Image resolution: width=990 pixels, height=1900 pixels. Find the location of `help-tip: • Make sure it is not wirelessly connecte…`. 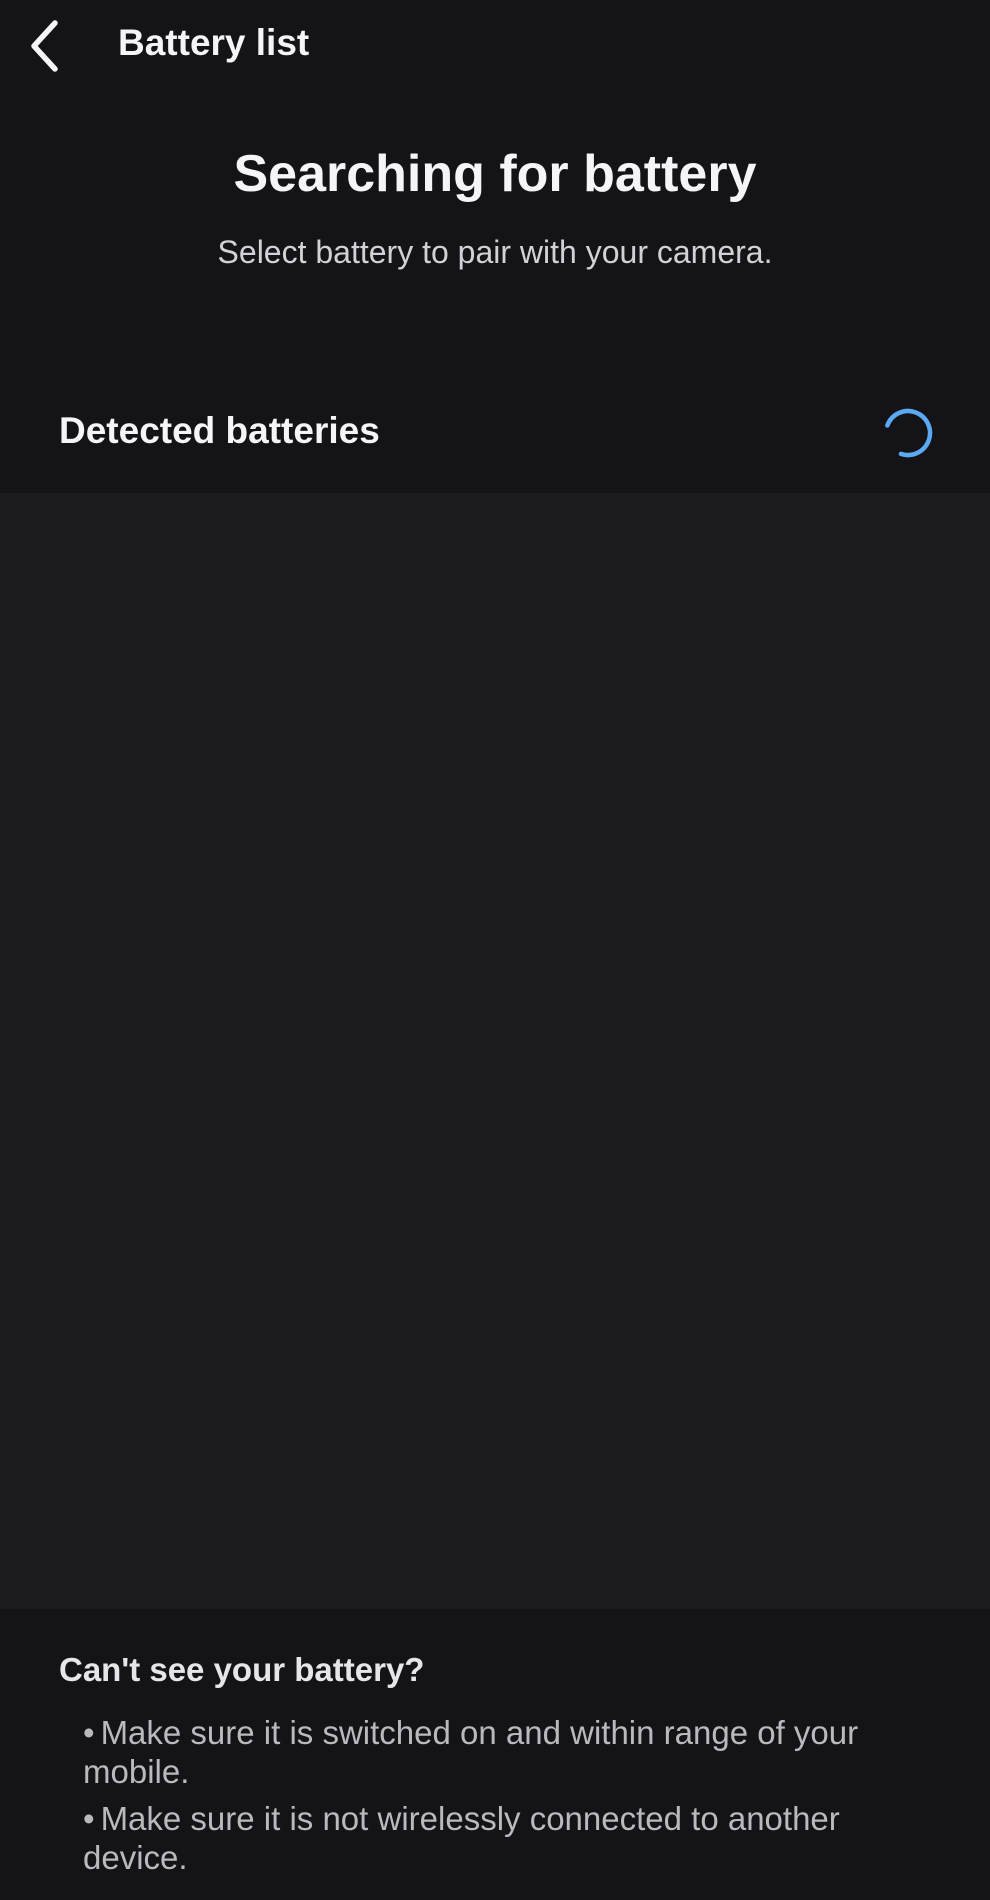

help-tip: • Make sure it is not wirelessly connecte… is located at coordinates (503, 1838).